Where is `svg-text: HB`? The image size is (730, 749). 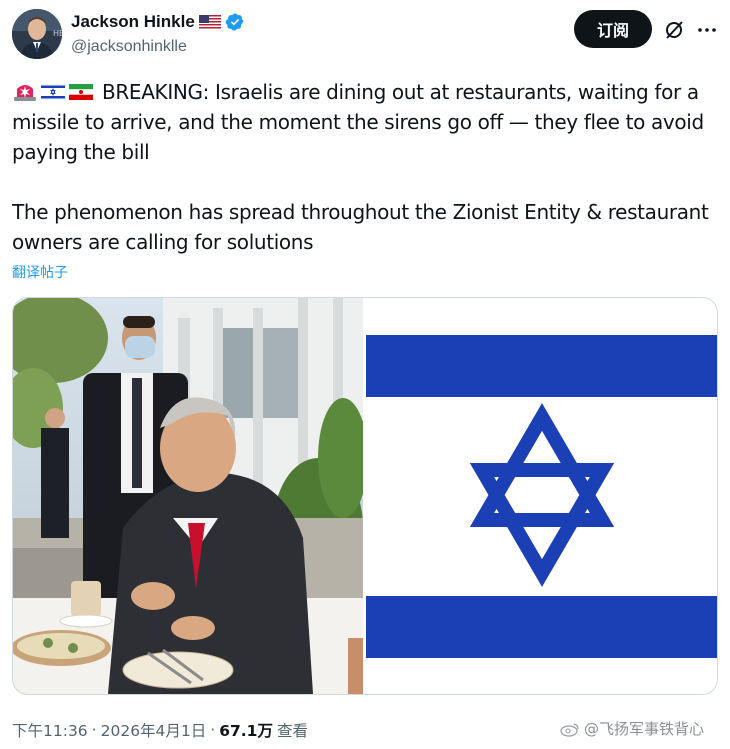 svg-text: HB is located at coordinates (57, 33).